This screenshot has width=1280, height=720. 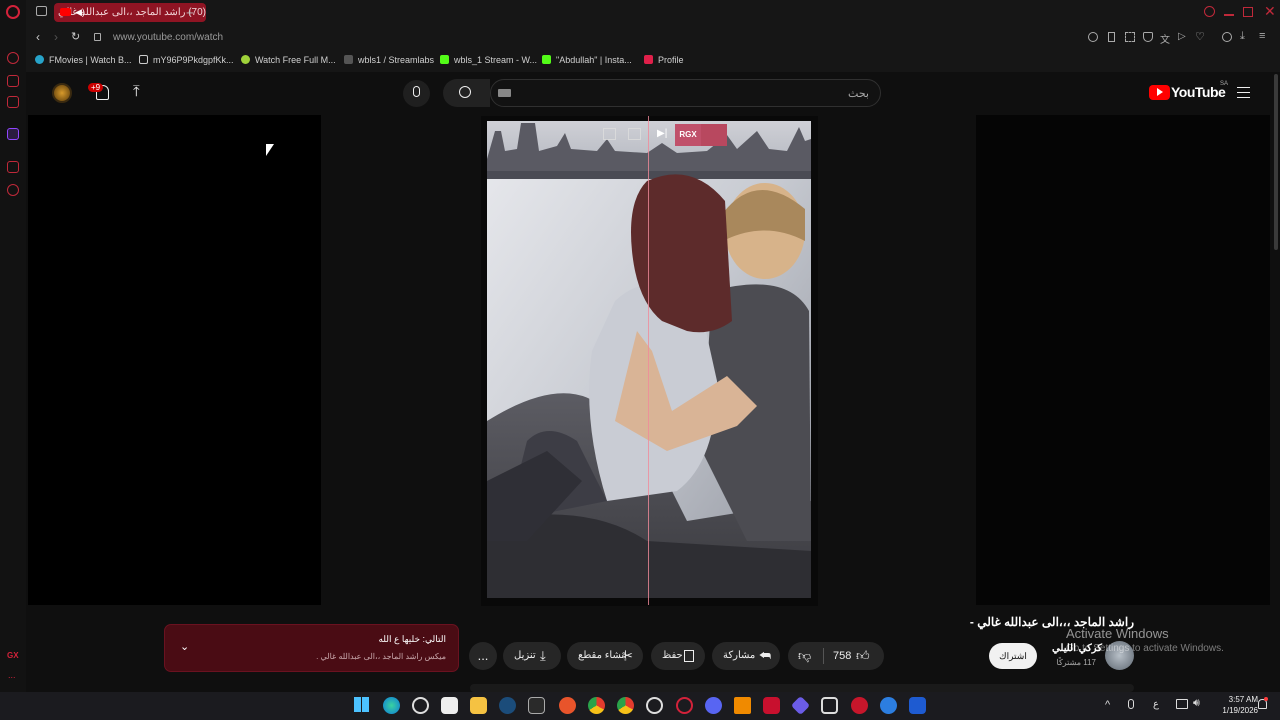 I want to click on like-dislike-group: 👎︎ 758 👍︎, so click(x=836, y=656).